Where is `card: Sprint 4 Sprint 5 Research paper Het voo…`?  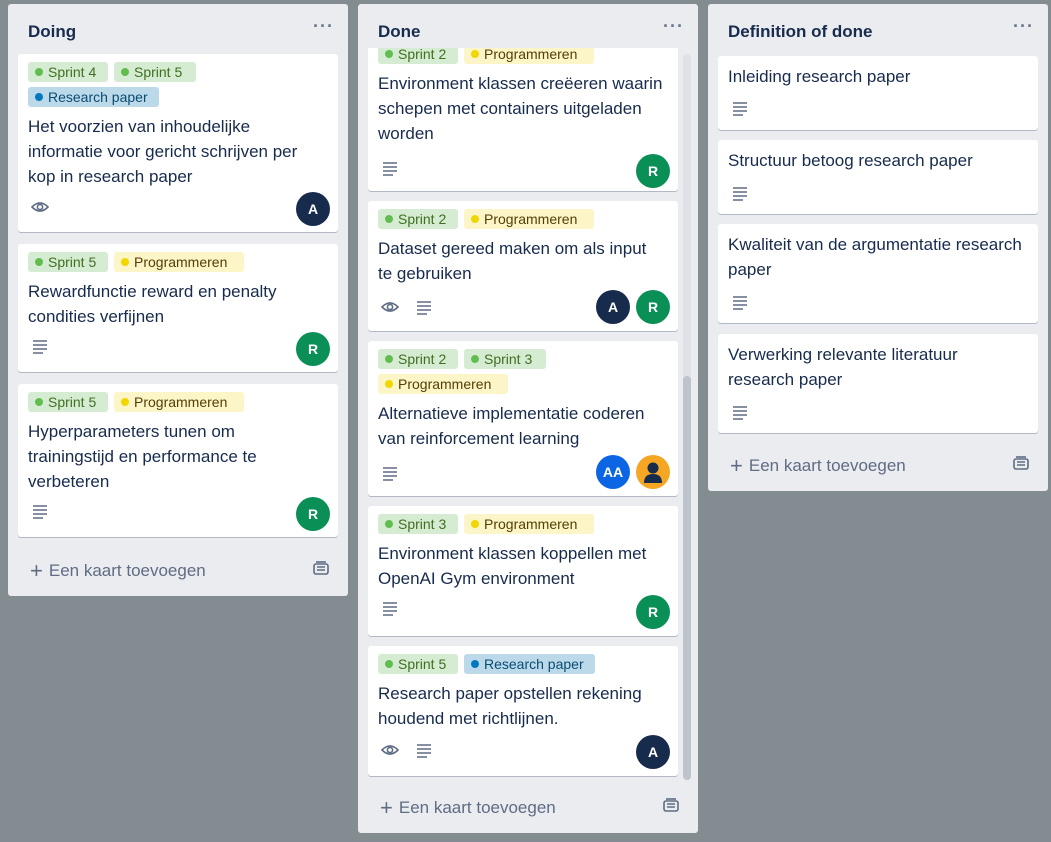
card: Sprint 4 Sprint 5 Research paper Het voo… is located at coordinates (178, 143).